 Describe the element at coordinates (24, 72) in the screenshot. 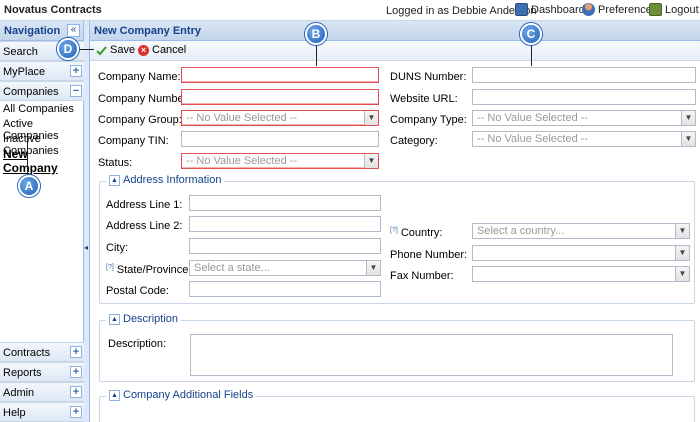

I see `nav-myplace-label: MyPlace` at that location.